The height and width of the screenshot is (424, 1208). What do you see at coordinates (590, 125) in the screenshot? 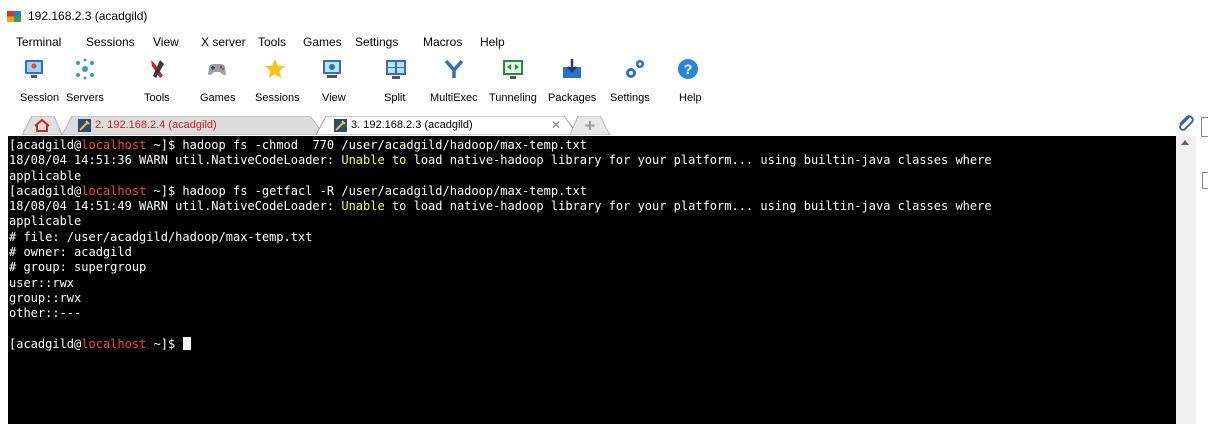
I see `new-tab-button` at bounding box center [590, 125].